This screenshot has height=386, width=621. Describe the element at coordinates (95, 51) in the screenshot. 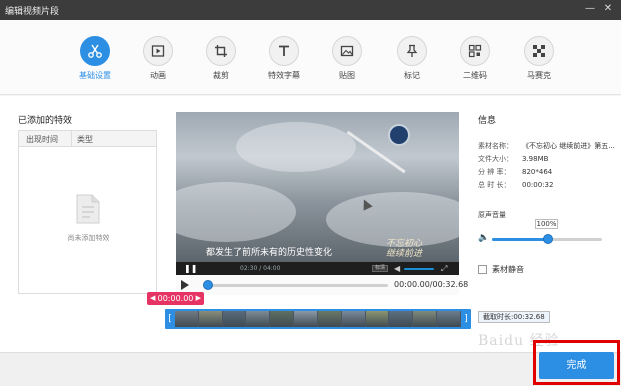

I see `scissors-icon` at that location.